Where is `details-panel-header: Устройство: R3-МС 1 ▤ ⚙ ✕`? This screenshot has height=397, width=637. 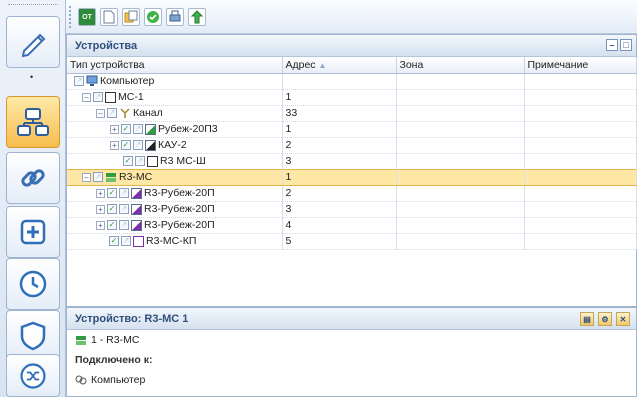 details-panel-header: Устройство: R3-МС 1 ▤ ⚙ ✕ is located at coordinates (351, 319).